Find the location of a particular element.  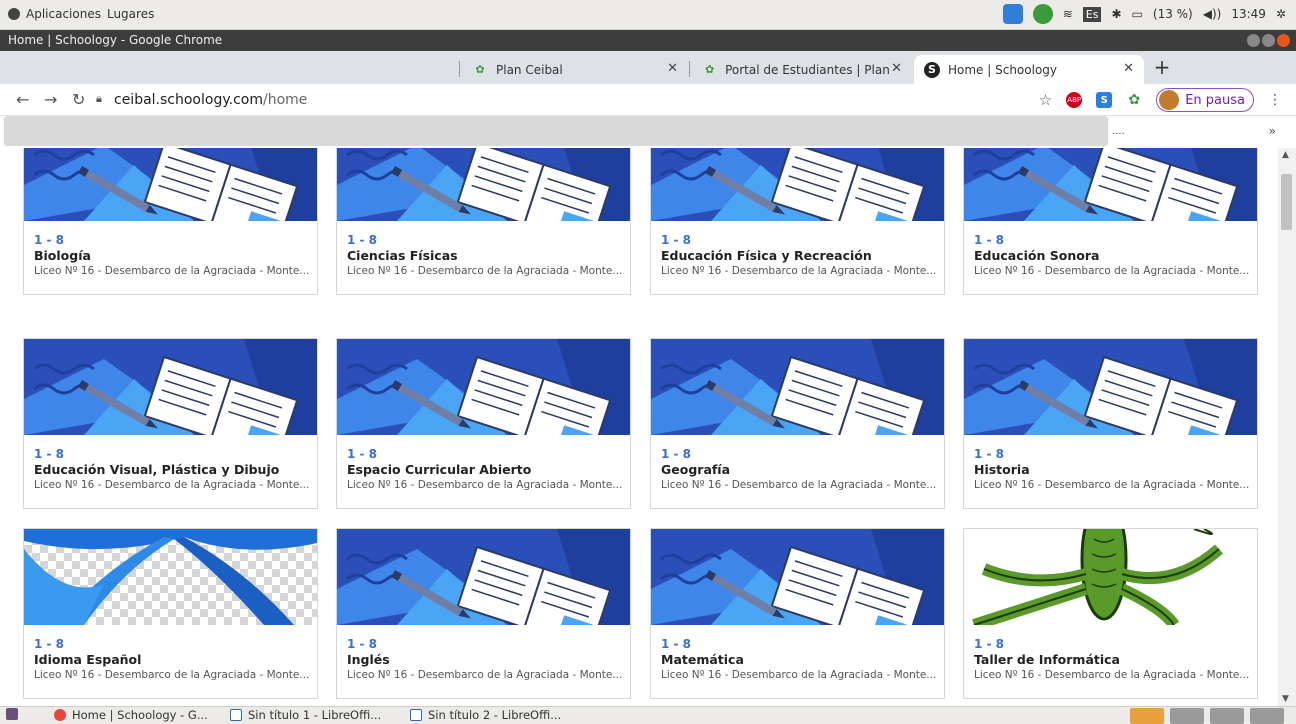

window-title: Home | Schoology - Google Chrome is located at coordinates (115, 40).